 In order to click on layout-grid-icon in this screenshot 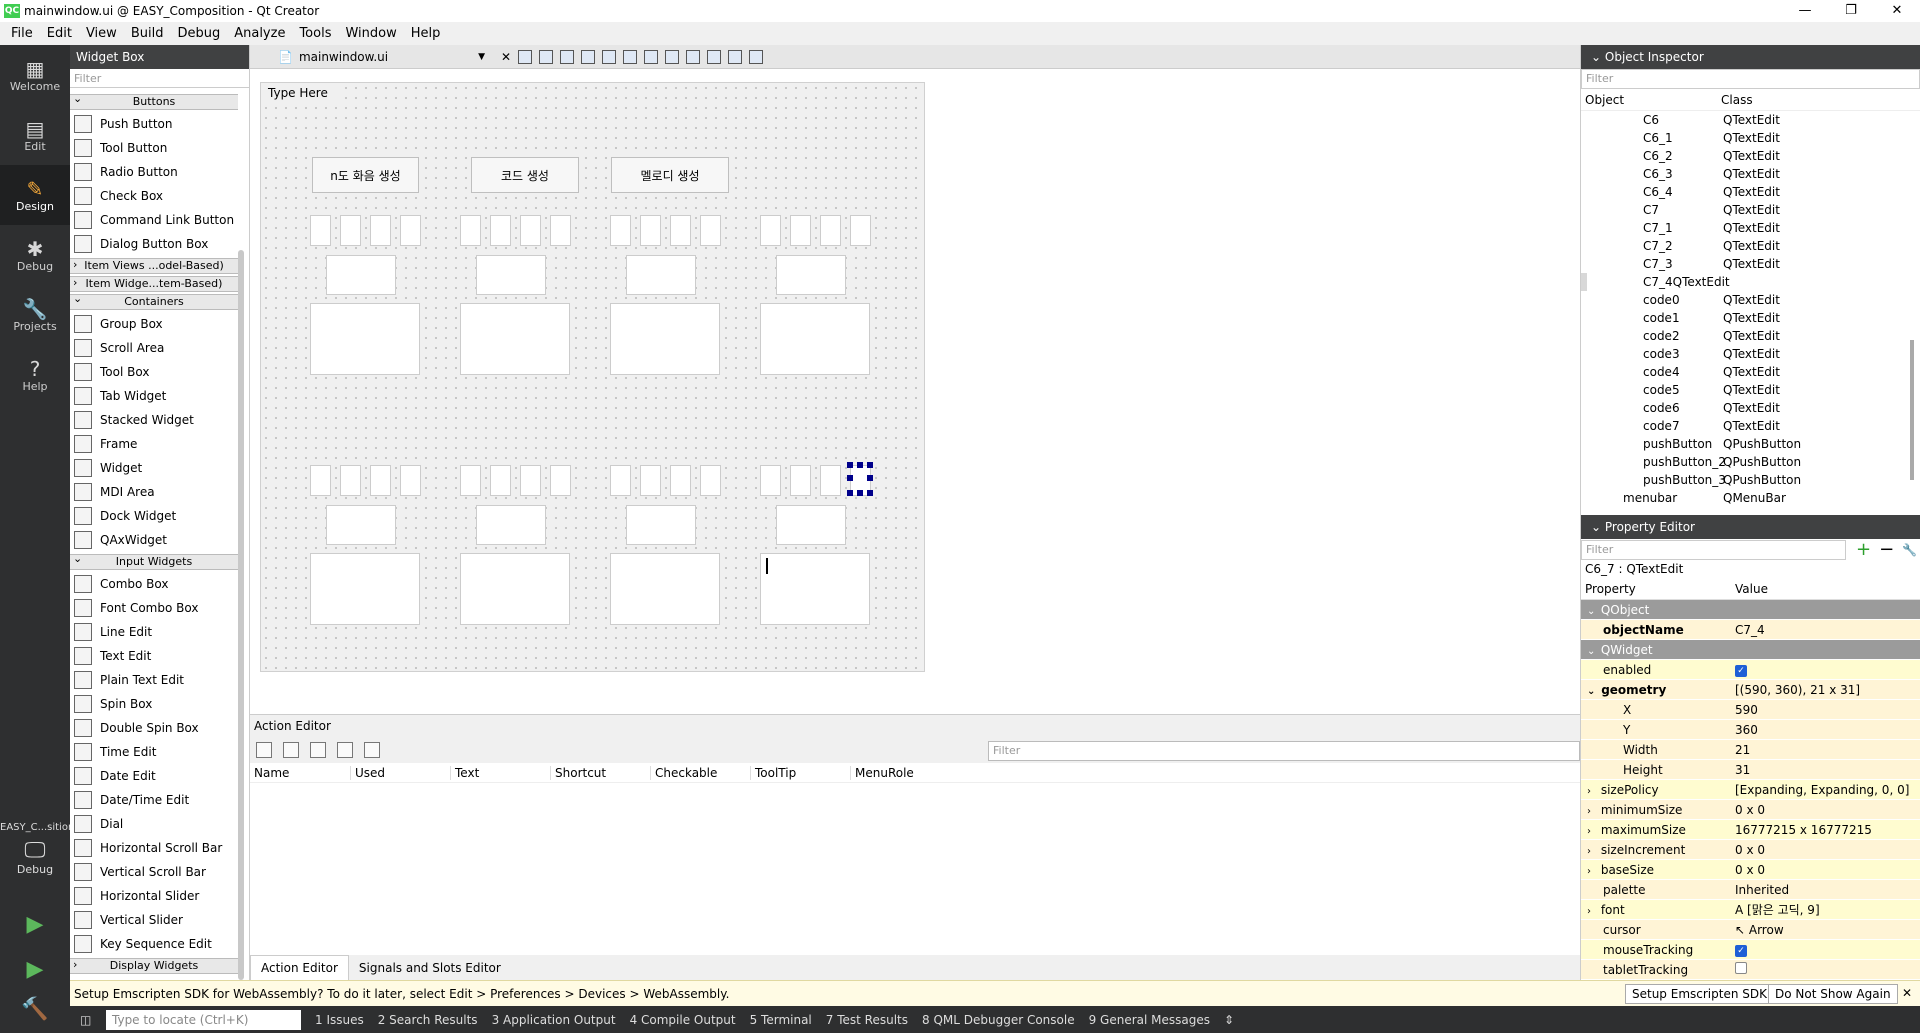, I will do `click(714, 56)`.